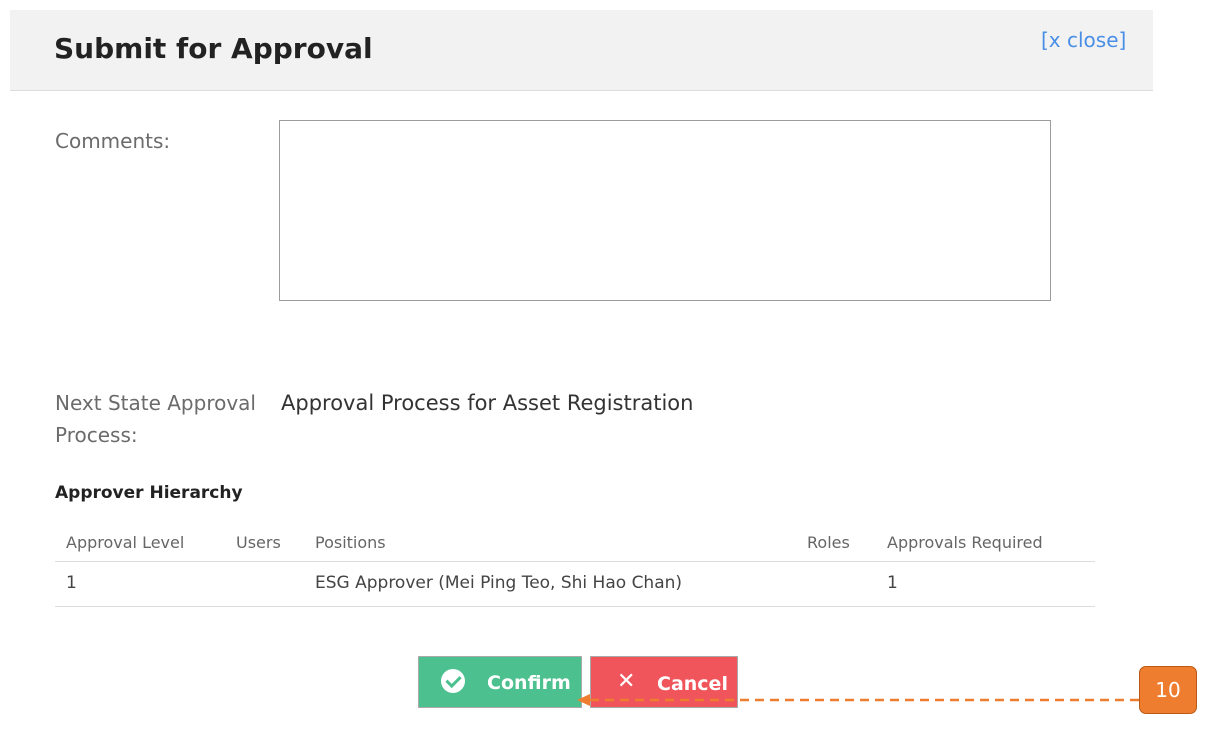 This screenshot has height=745, width=1213. What do you see at coordinates (453, 681) in the screenshot?
I see `check-circle-icon` at bounding box center [453, 681].